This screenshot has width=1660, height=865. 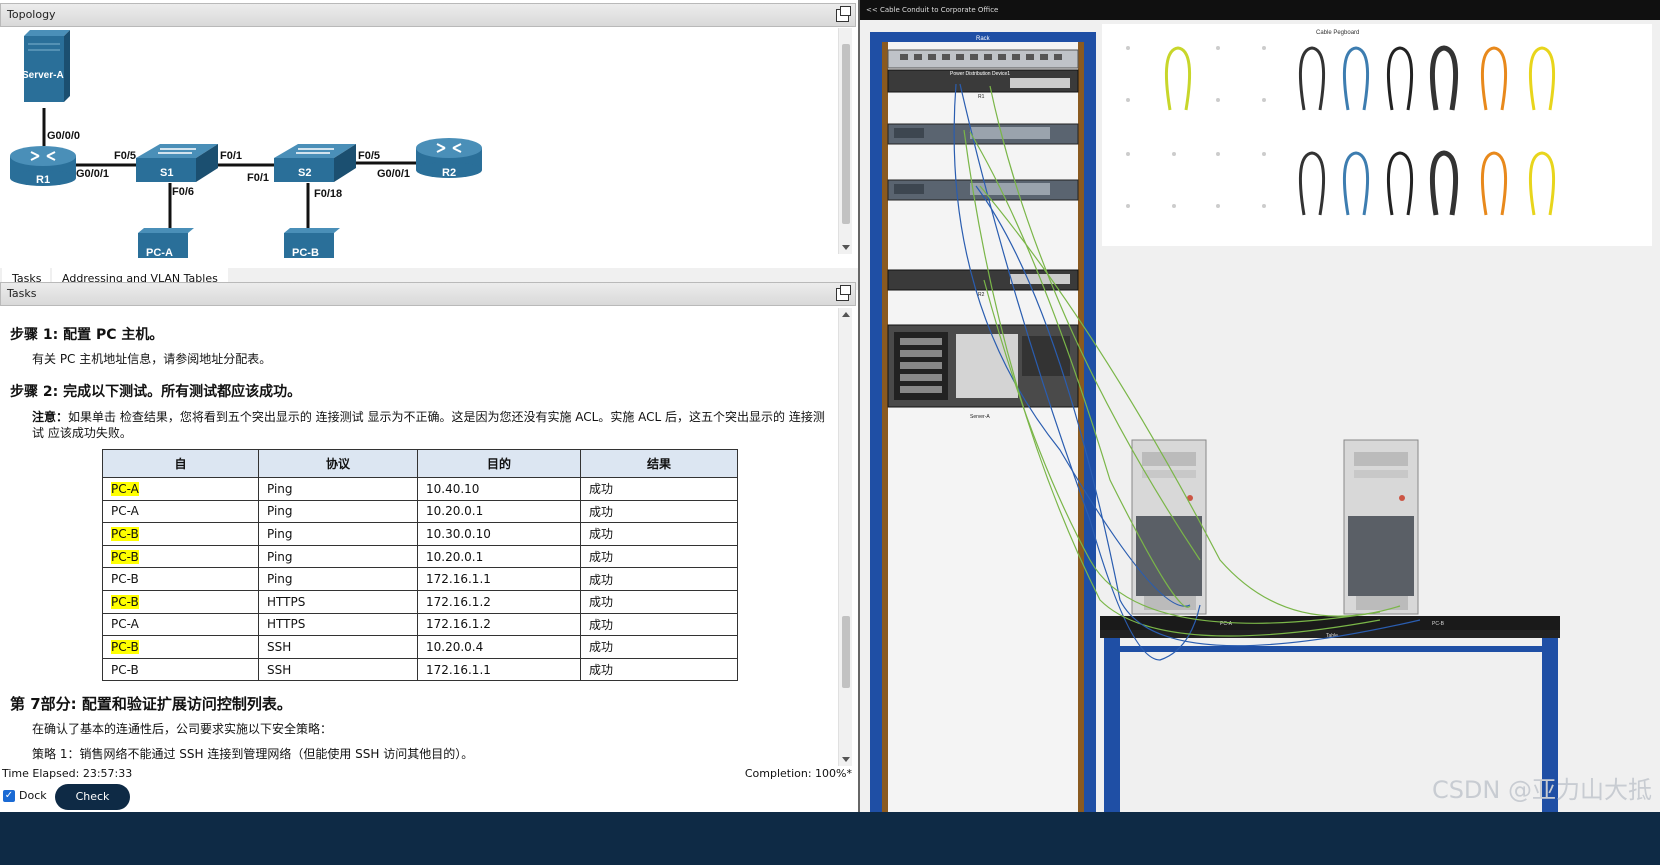 I want to click on step1-text: 有关 PC 主机地址信息，请参阅地址分配表。, so click(x=152, y=359).